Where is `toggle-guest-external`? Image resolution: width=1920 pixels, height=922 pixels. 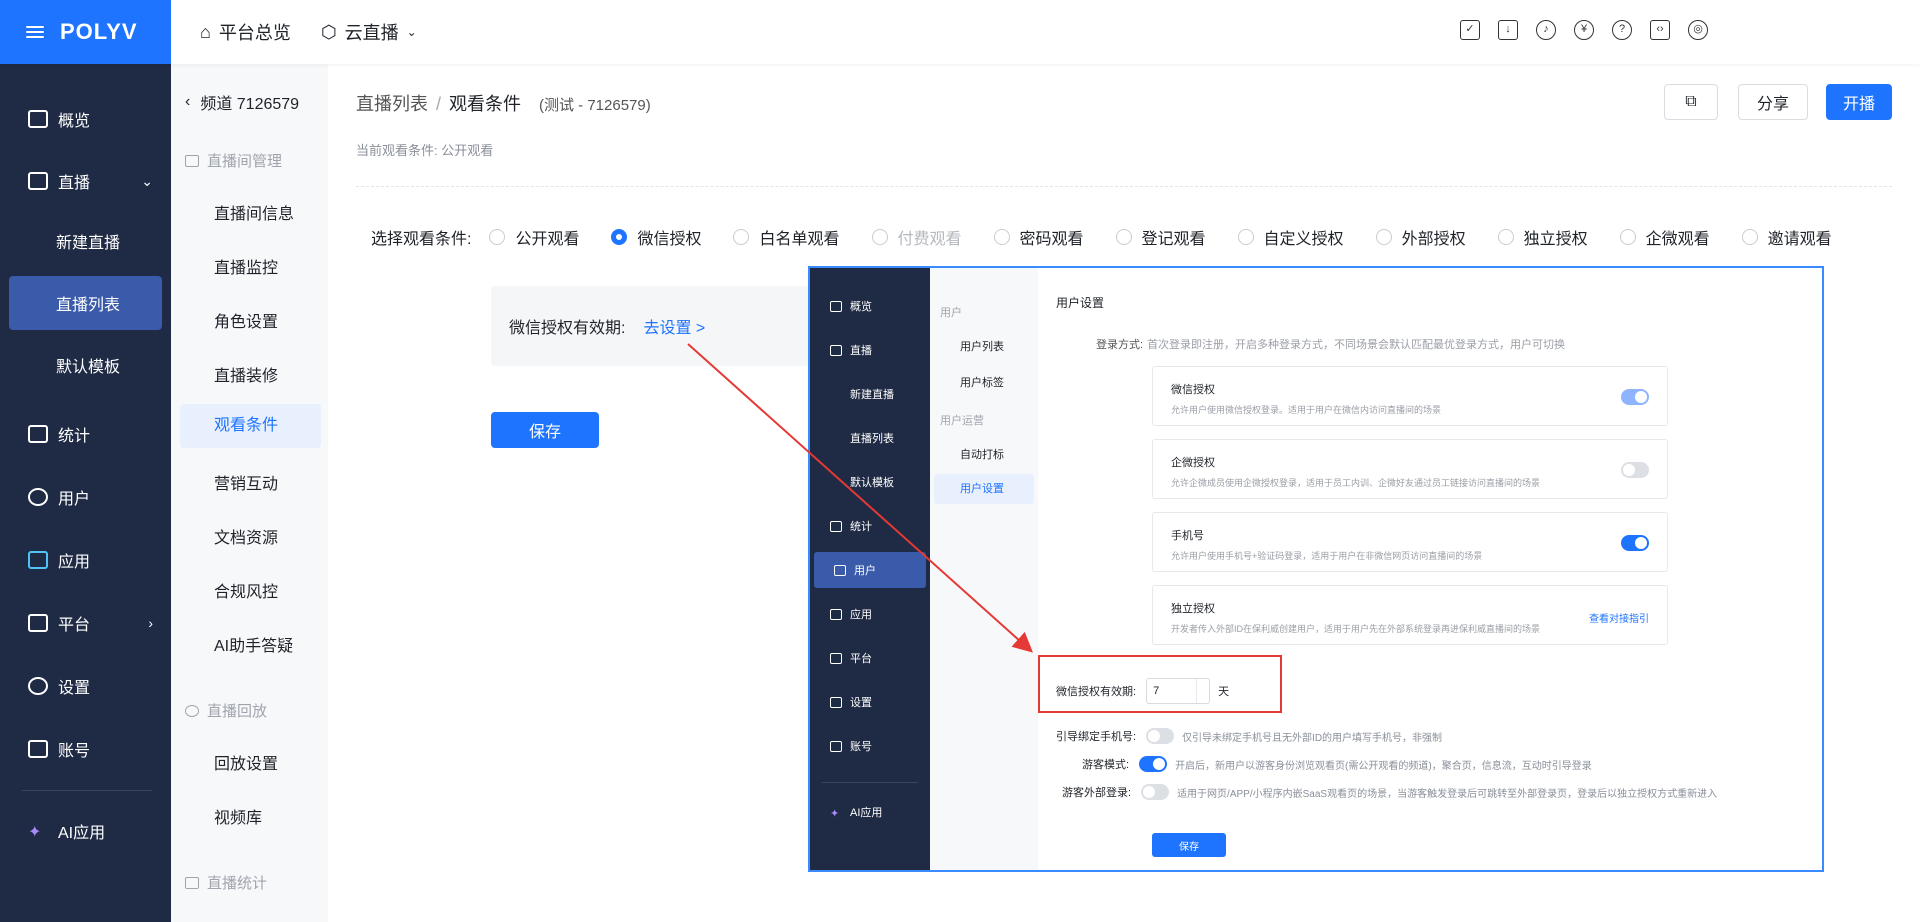
toggle-guest-external is located at coordinates (1155, 792).